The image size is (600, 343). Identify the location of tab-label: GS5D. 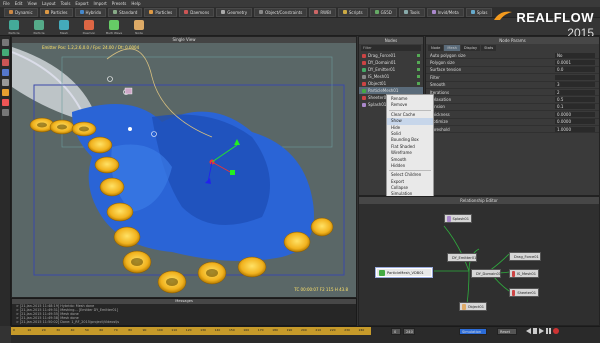
(386, 12).